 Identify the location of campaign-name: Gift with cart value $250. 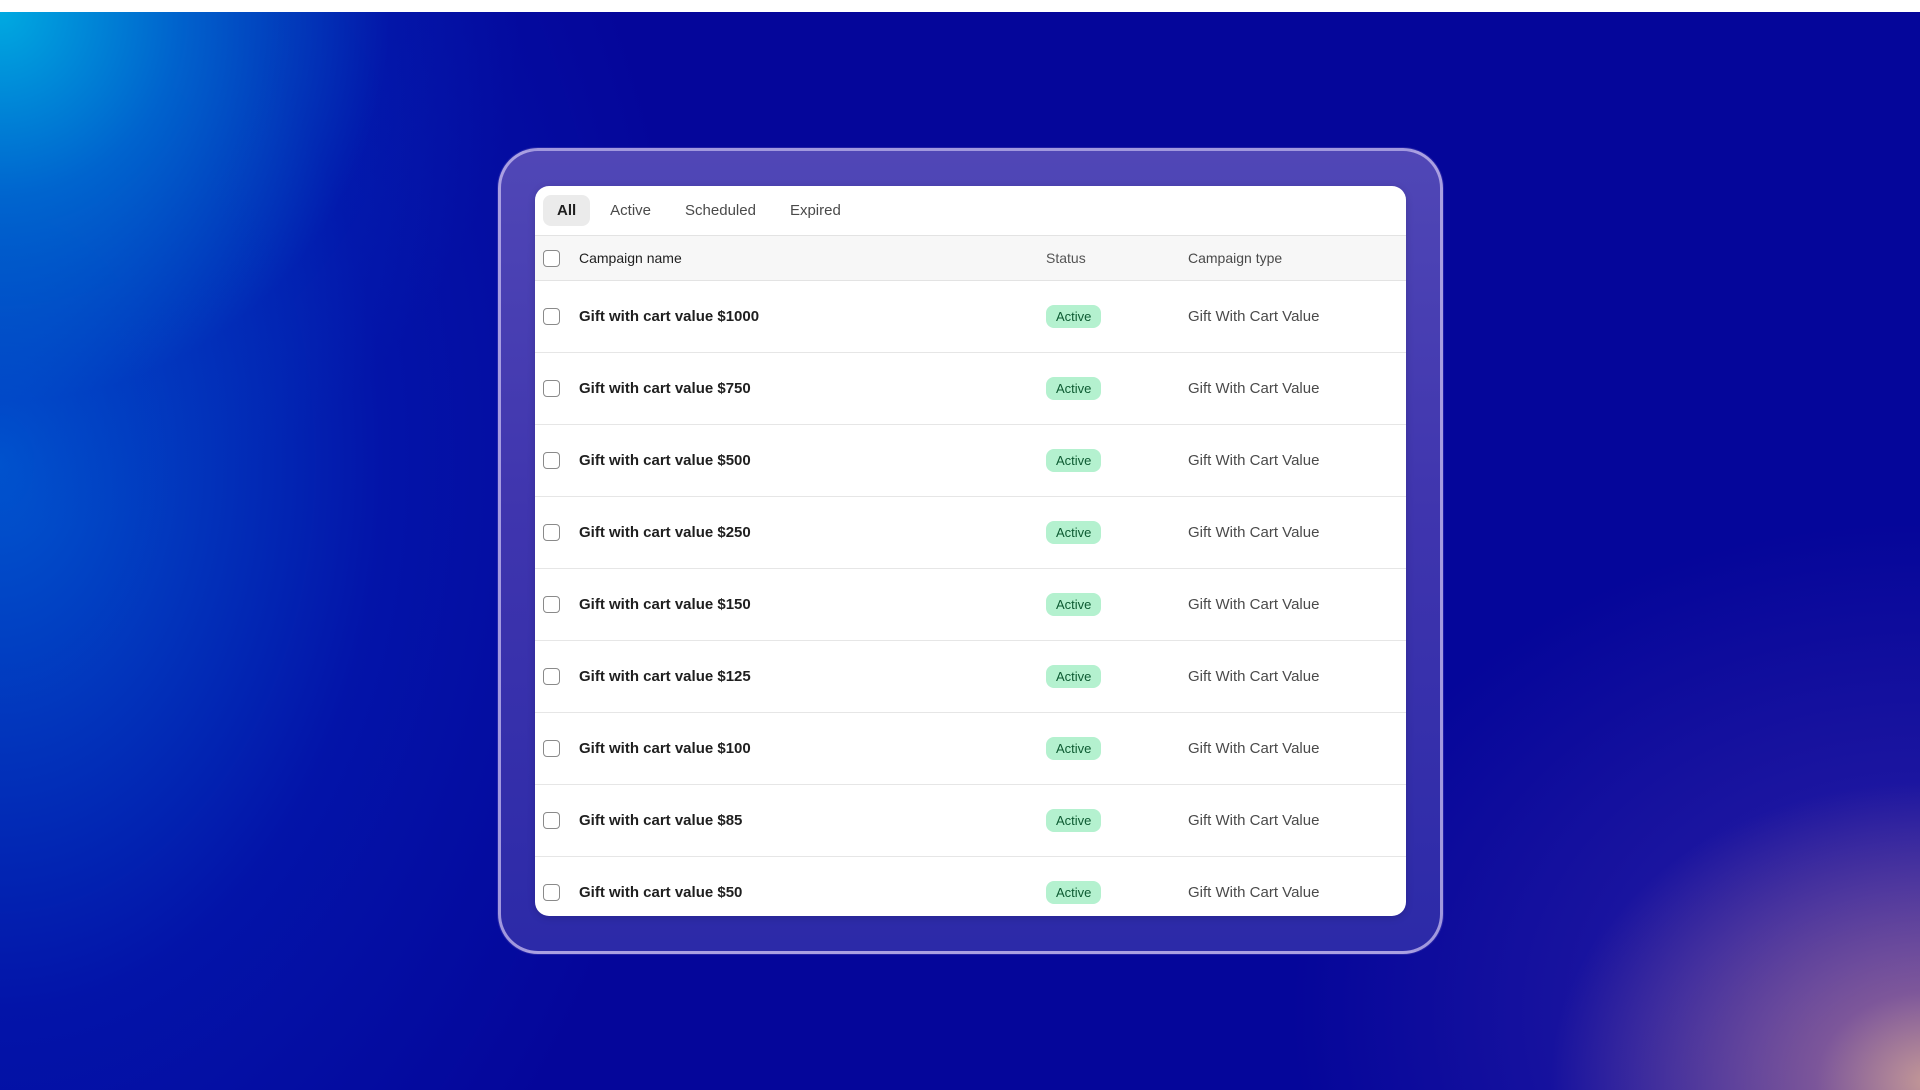
(812, 532).